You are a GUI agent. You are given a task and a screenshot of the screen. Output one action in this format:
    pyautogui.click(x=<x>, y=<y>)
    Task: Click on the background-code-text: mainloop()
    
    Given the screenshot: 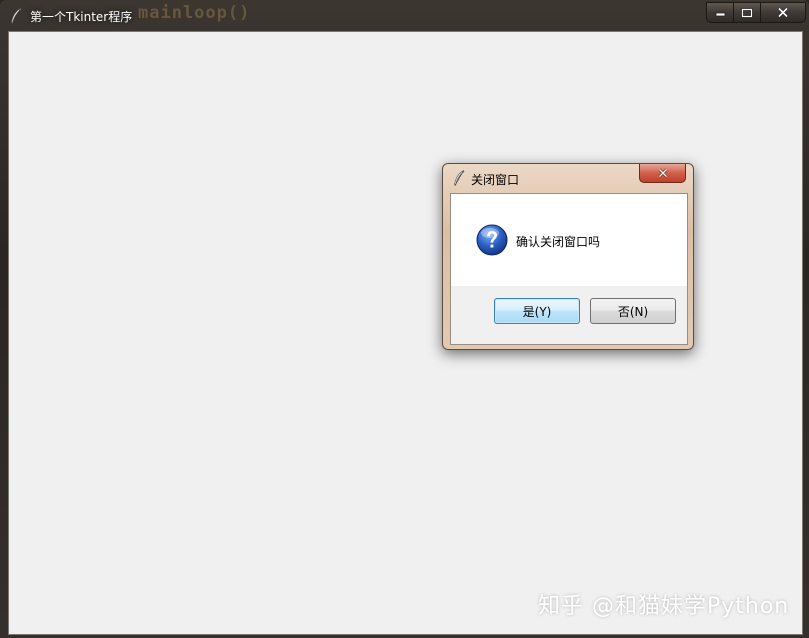 What is the action you would take?
    pyautogui.click(x=194, y=13)
    